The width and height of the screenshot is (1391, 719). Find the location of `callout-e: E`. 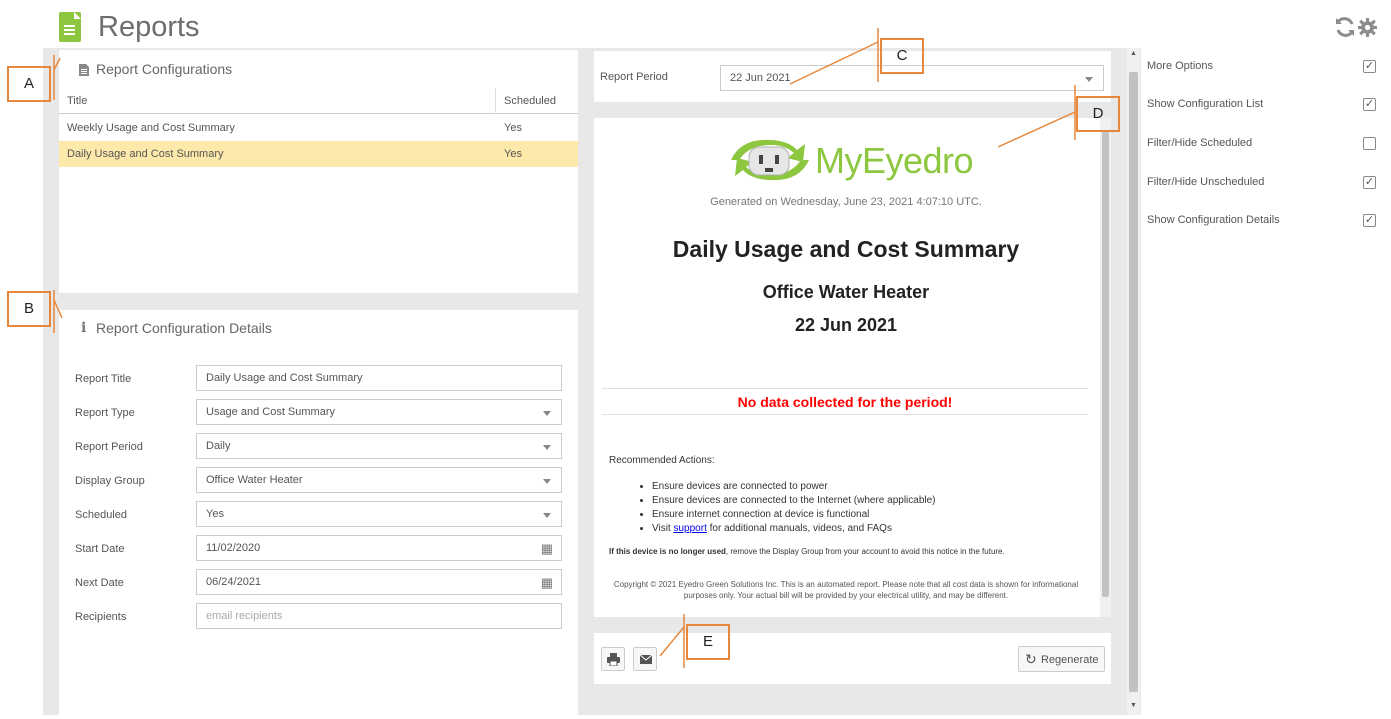

callout-e: E is located at coordinates (708, 642).